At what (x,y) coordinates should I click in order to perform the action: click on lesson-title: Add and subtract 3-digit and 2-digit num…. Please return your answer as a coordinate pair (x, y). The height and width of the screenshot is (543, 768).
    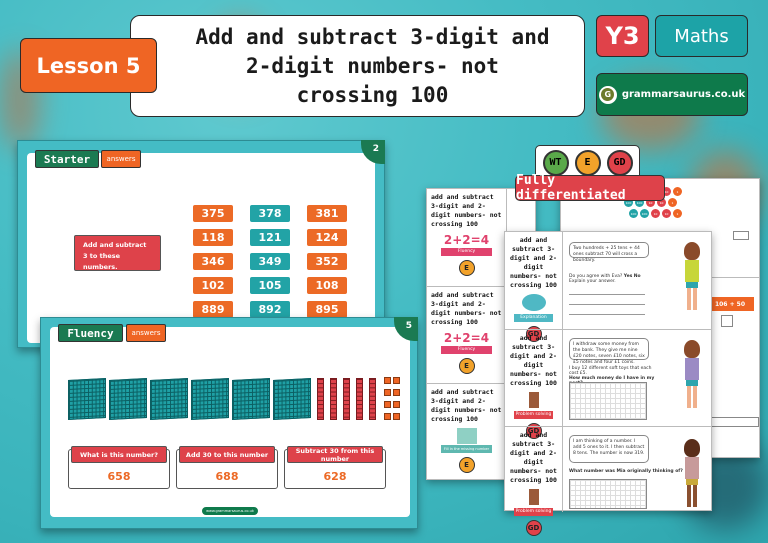
    Looking at the image, I should click on (357, 66).